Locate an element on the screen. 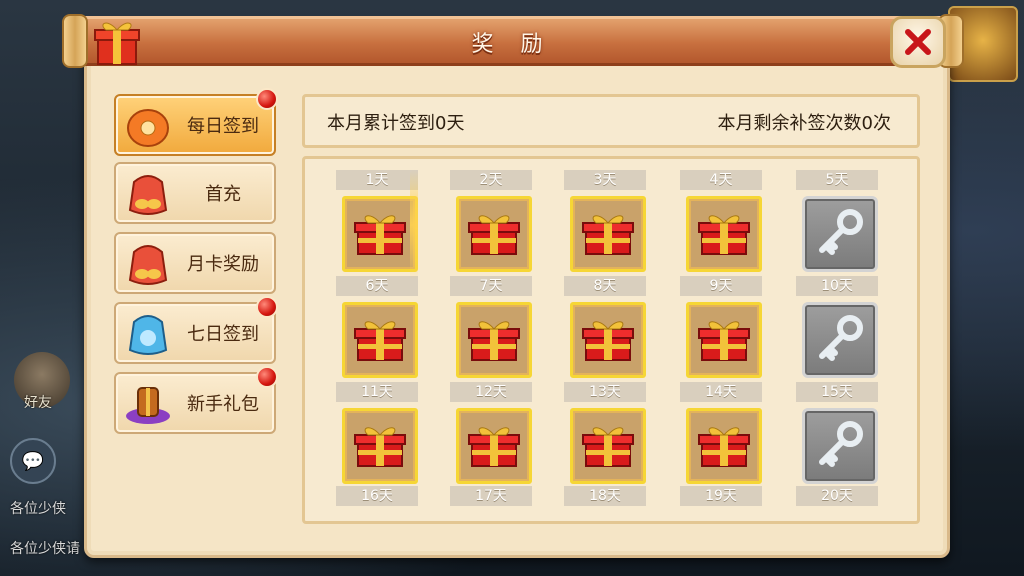 The width and height of the screenshot is (1024, 576). sidebar-item-monthly-card: 月卡奖励 is located at coordinates (195, 263).